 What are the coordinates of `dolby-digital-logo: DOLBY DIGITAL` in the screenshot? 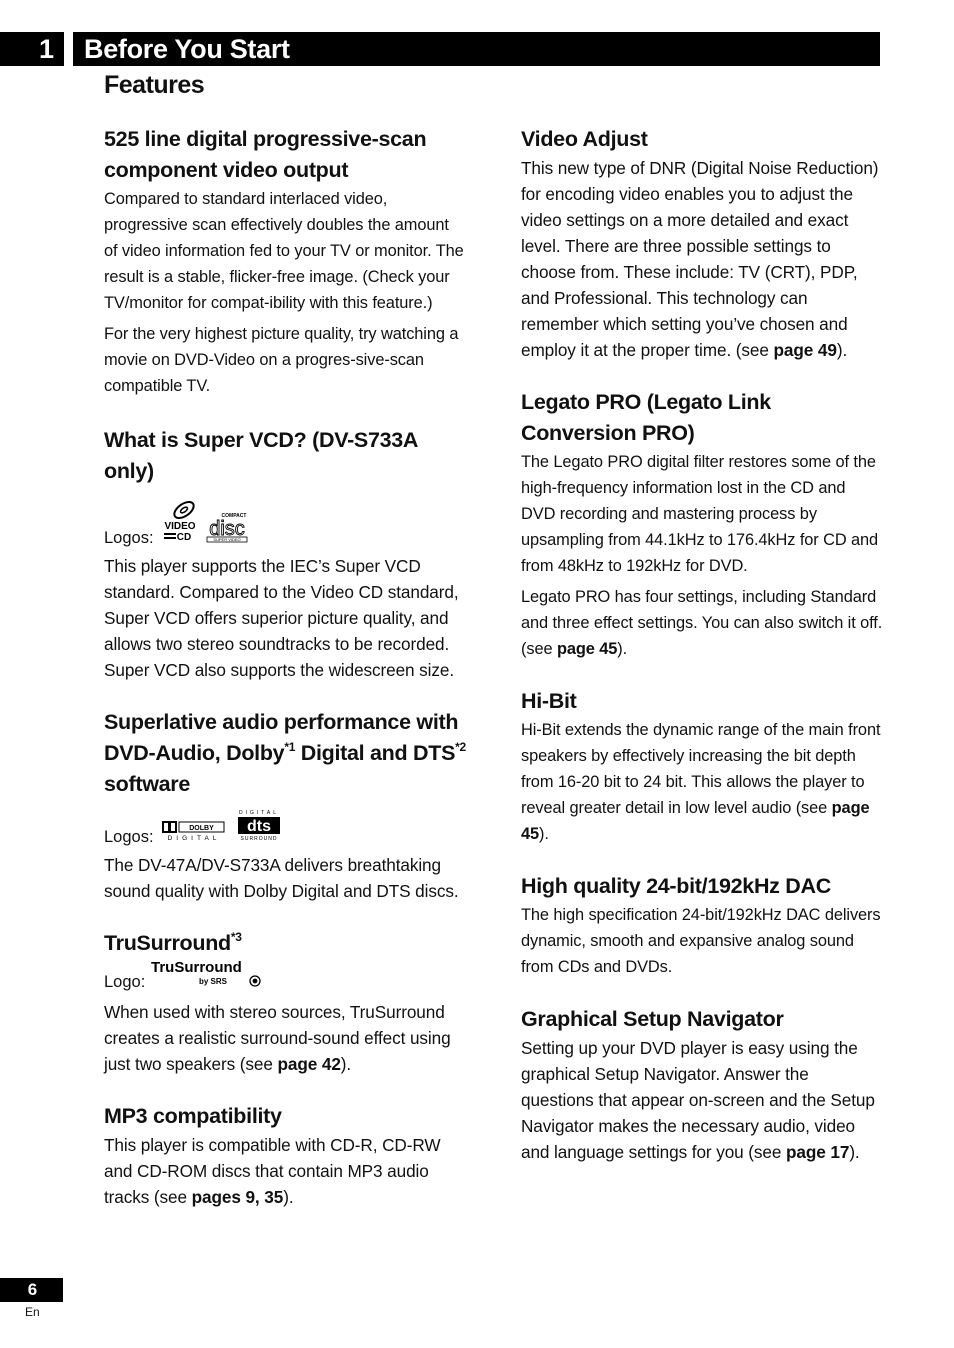 It's located at (193, 835).